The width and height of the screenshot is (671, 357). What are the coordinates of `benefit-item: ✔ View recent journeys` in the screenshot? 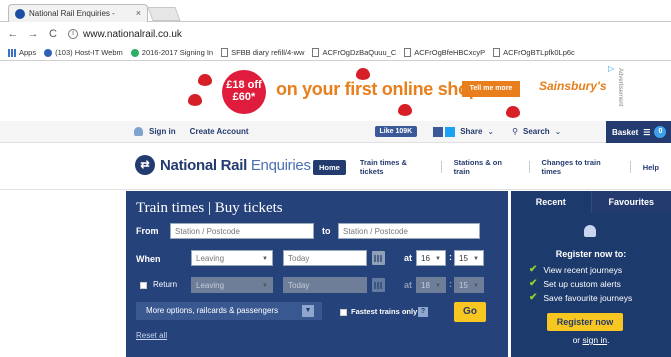 It's located at (580, 270).